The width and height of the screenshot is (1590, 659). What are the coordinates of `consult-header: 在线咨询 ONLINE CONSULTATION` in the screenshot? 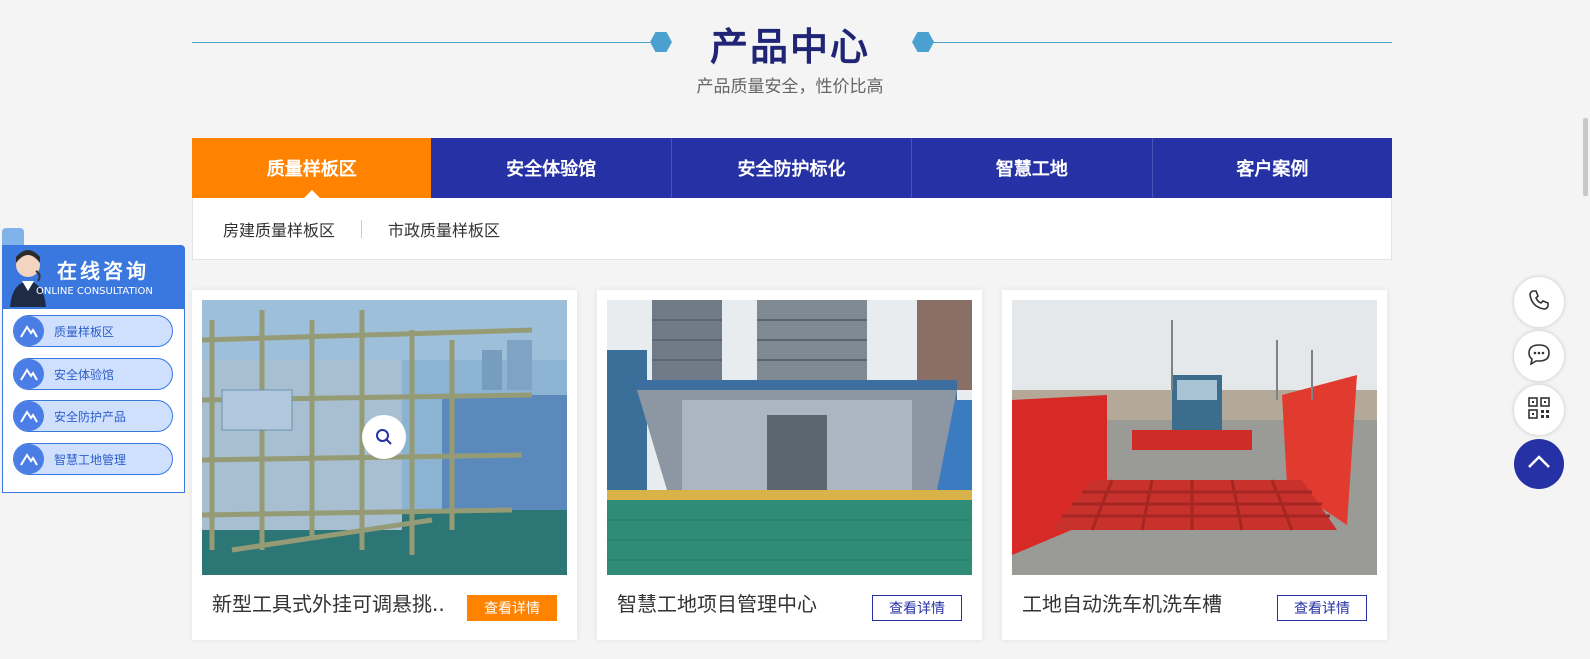 It's located at (93, 277).